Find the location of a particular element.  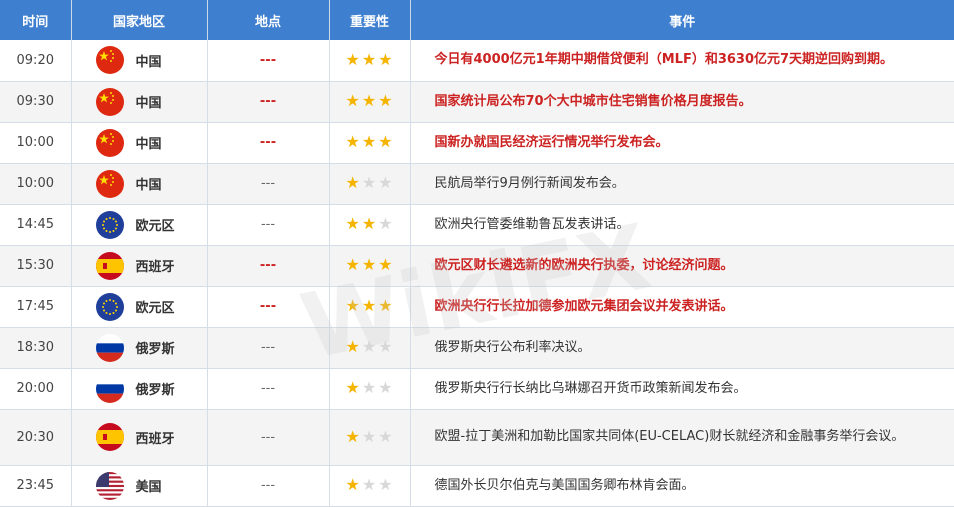

country-name: 美国 is located at coordinates (148, 487).